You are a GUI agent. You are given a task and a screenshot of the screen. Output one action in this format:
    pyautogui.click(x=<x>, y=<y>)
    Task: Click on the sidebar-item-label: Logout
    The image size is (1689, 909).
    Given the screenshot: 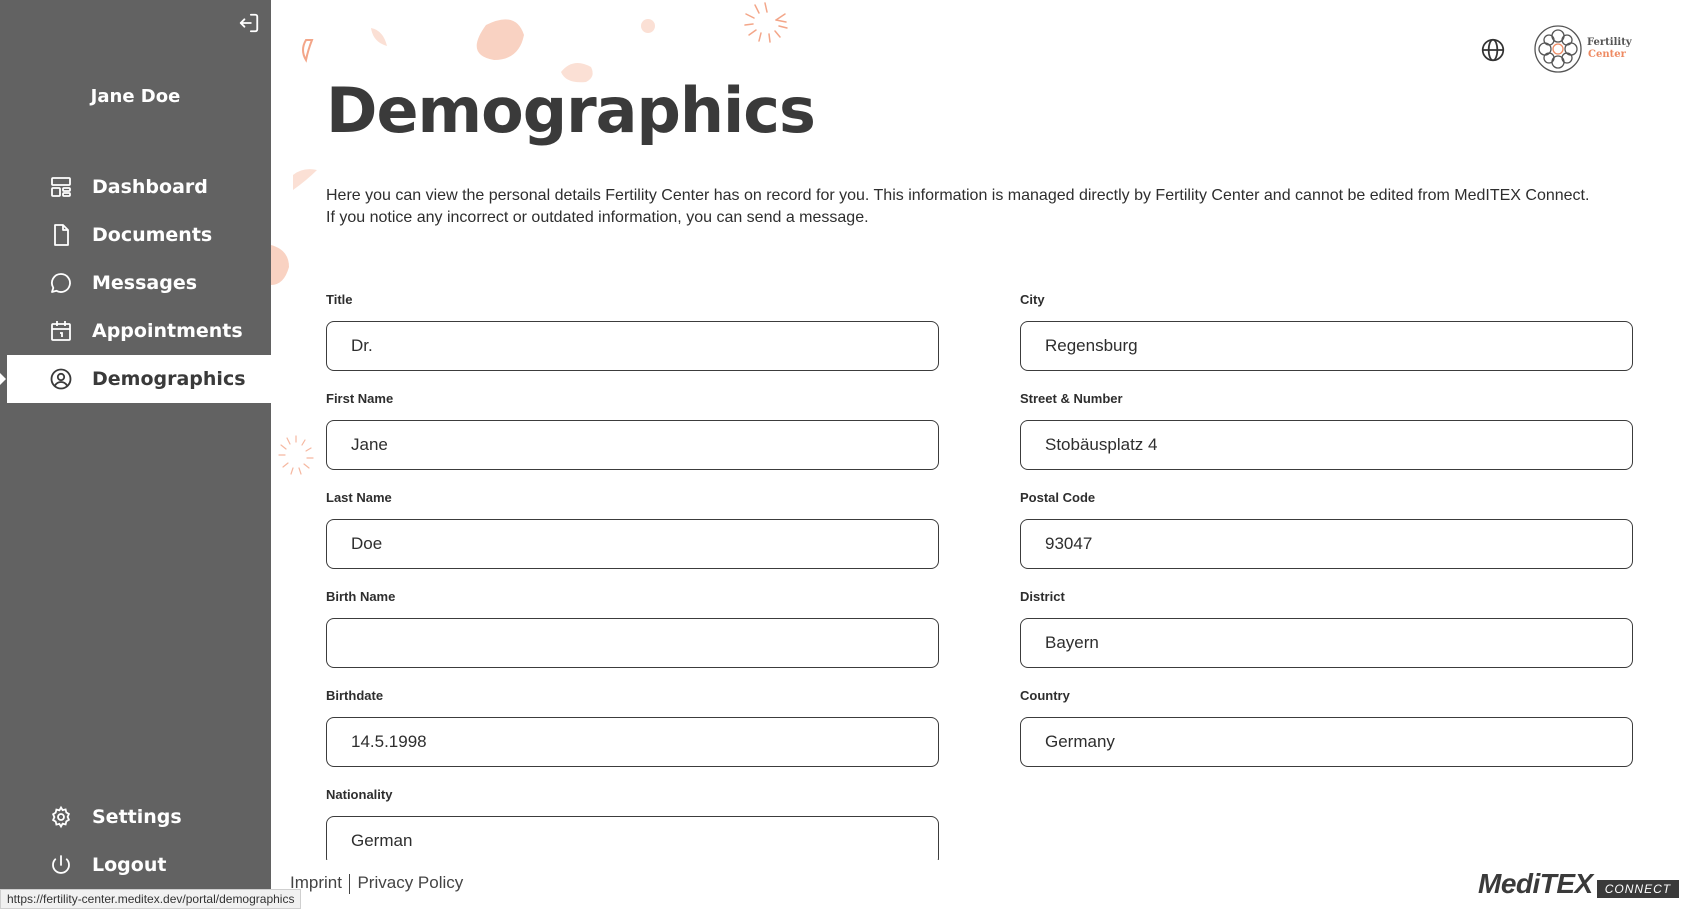 What is the action you would take?
    pyautogui.click(x=129, y=865)
    